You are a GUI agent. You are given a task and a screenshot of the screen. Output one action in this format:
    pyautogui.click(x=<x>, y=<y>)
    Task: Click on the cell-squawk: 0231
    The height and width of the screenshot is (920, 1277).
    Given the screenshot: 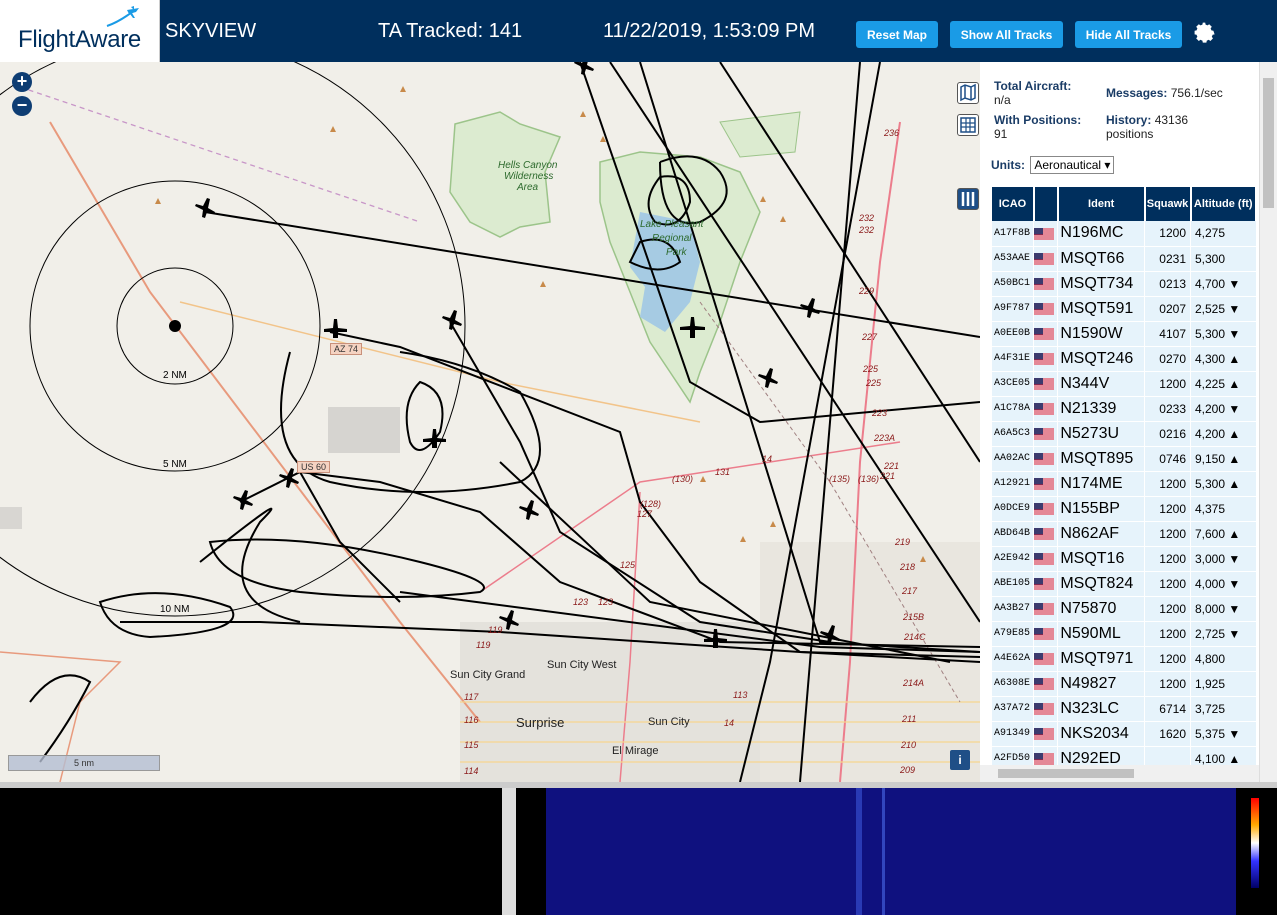 What is the action you would take?
    pyautogui.click(x=1167, y=259)
    